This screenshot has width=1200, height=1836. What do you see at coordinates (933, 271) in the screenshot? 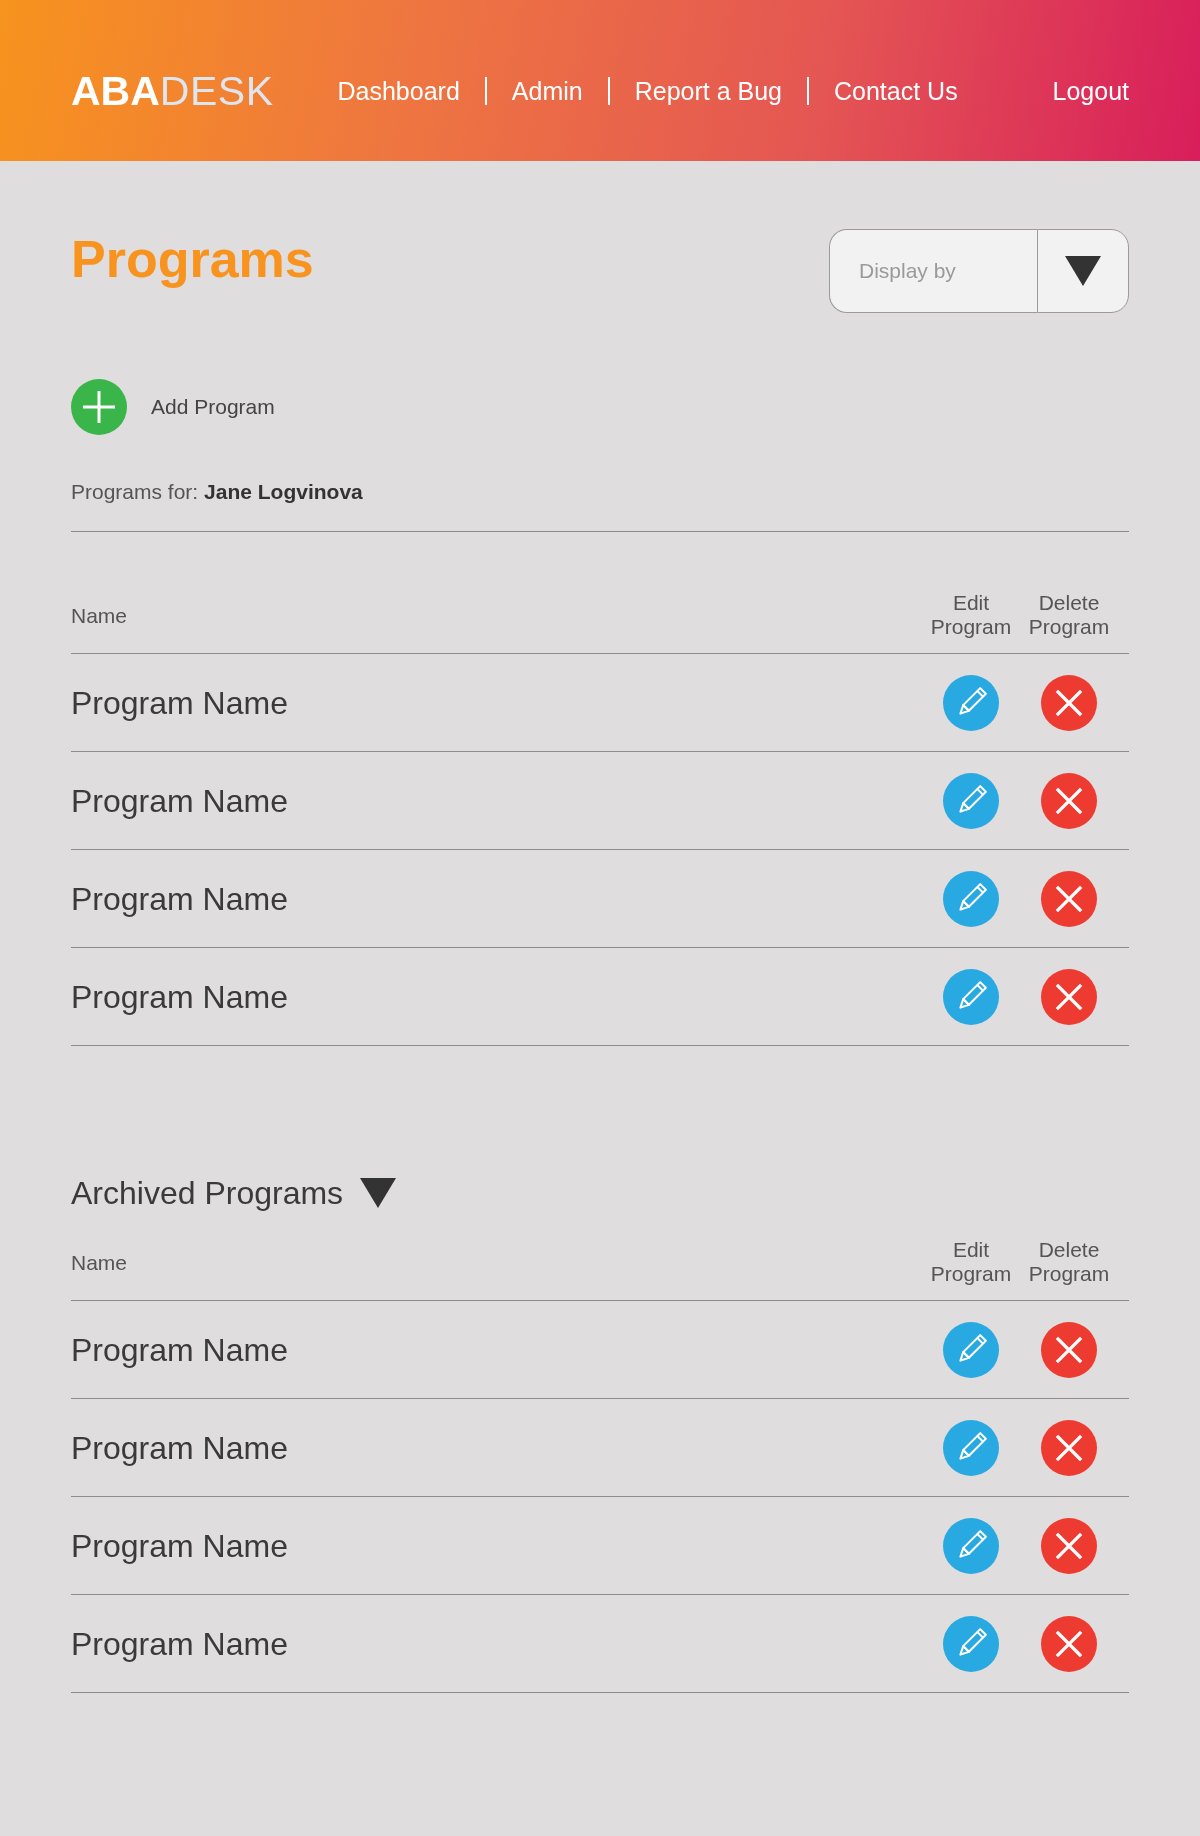
I see `display-by-field: Display by` at bounding box center [933, 271].